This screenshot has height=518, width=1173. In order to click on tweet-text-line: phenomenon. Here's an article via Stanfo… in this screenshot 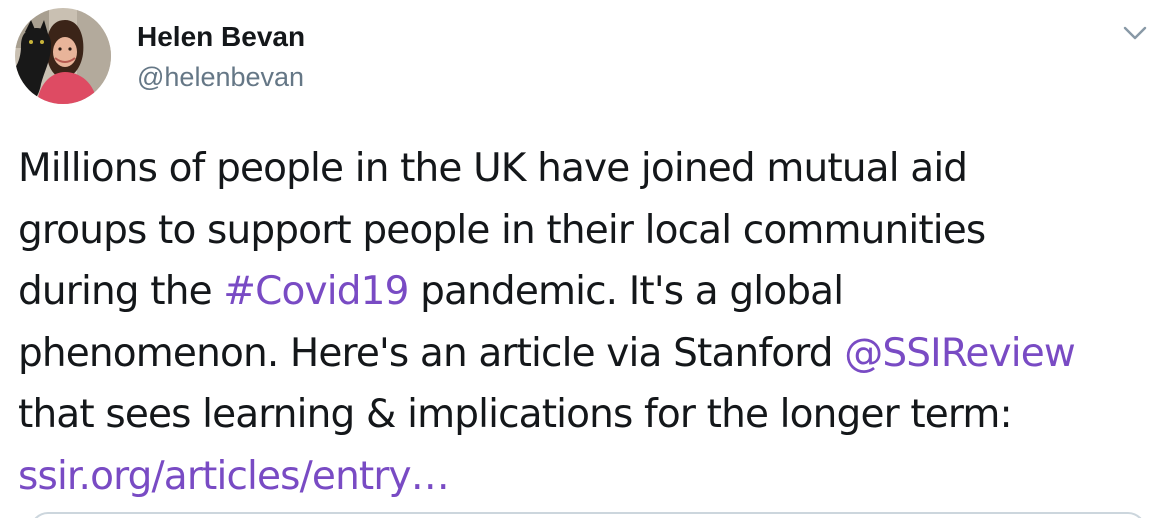, I will do `click(588, 354)`.